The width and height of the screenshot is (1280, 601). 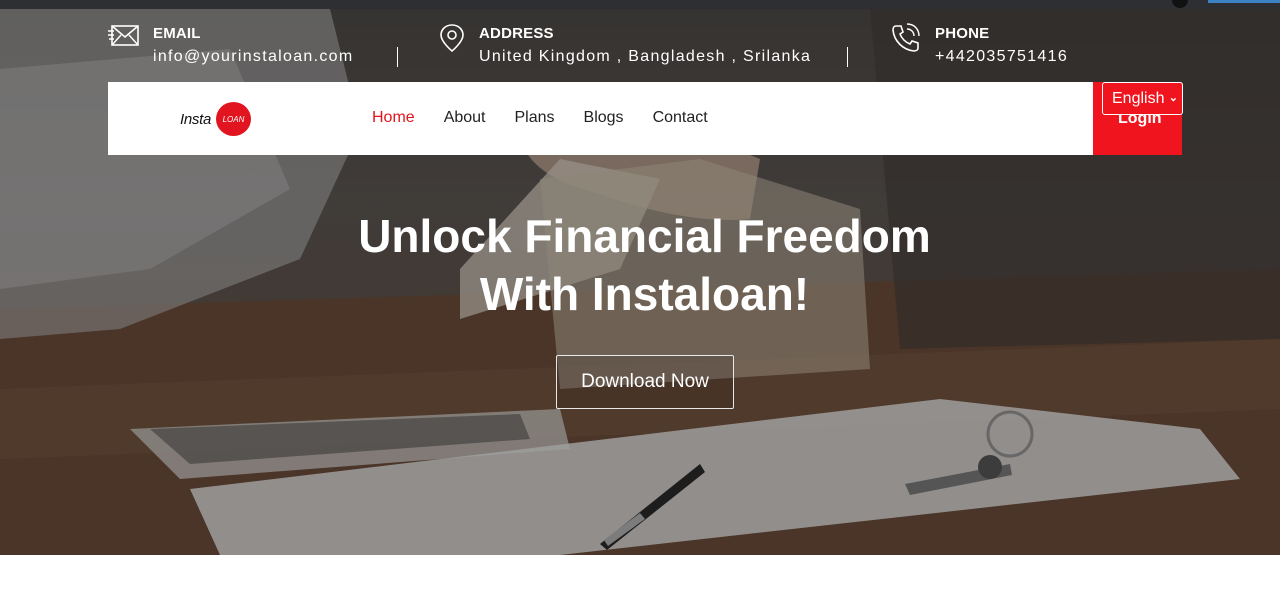 What do you see at coordinates (1180, 4) in the screenshot?
I see `profile-icon` at bounding box center [1180, 4].